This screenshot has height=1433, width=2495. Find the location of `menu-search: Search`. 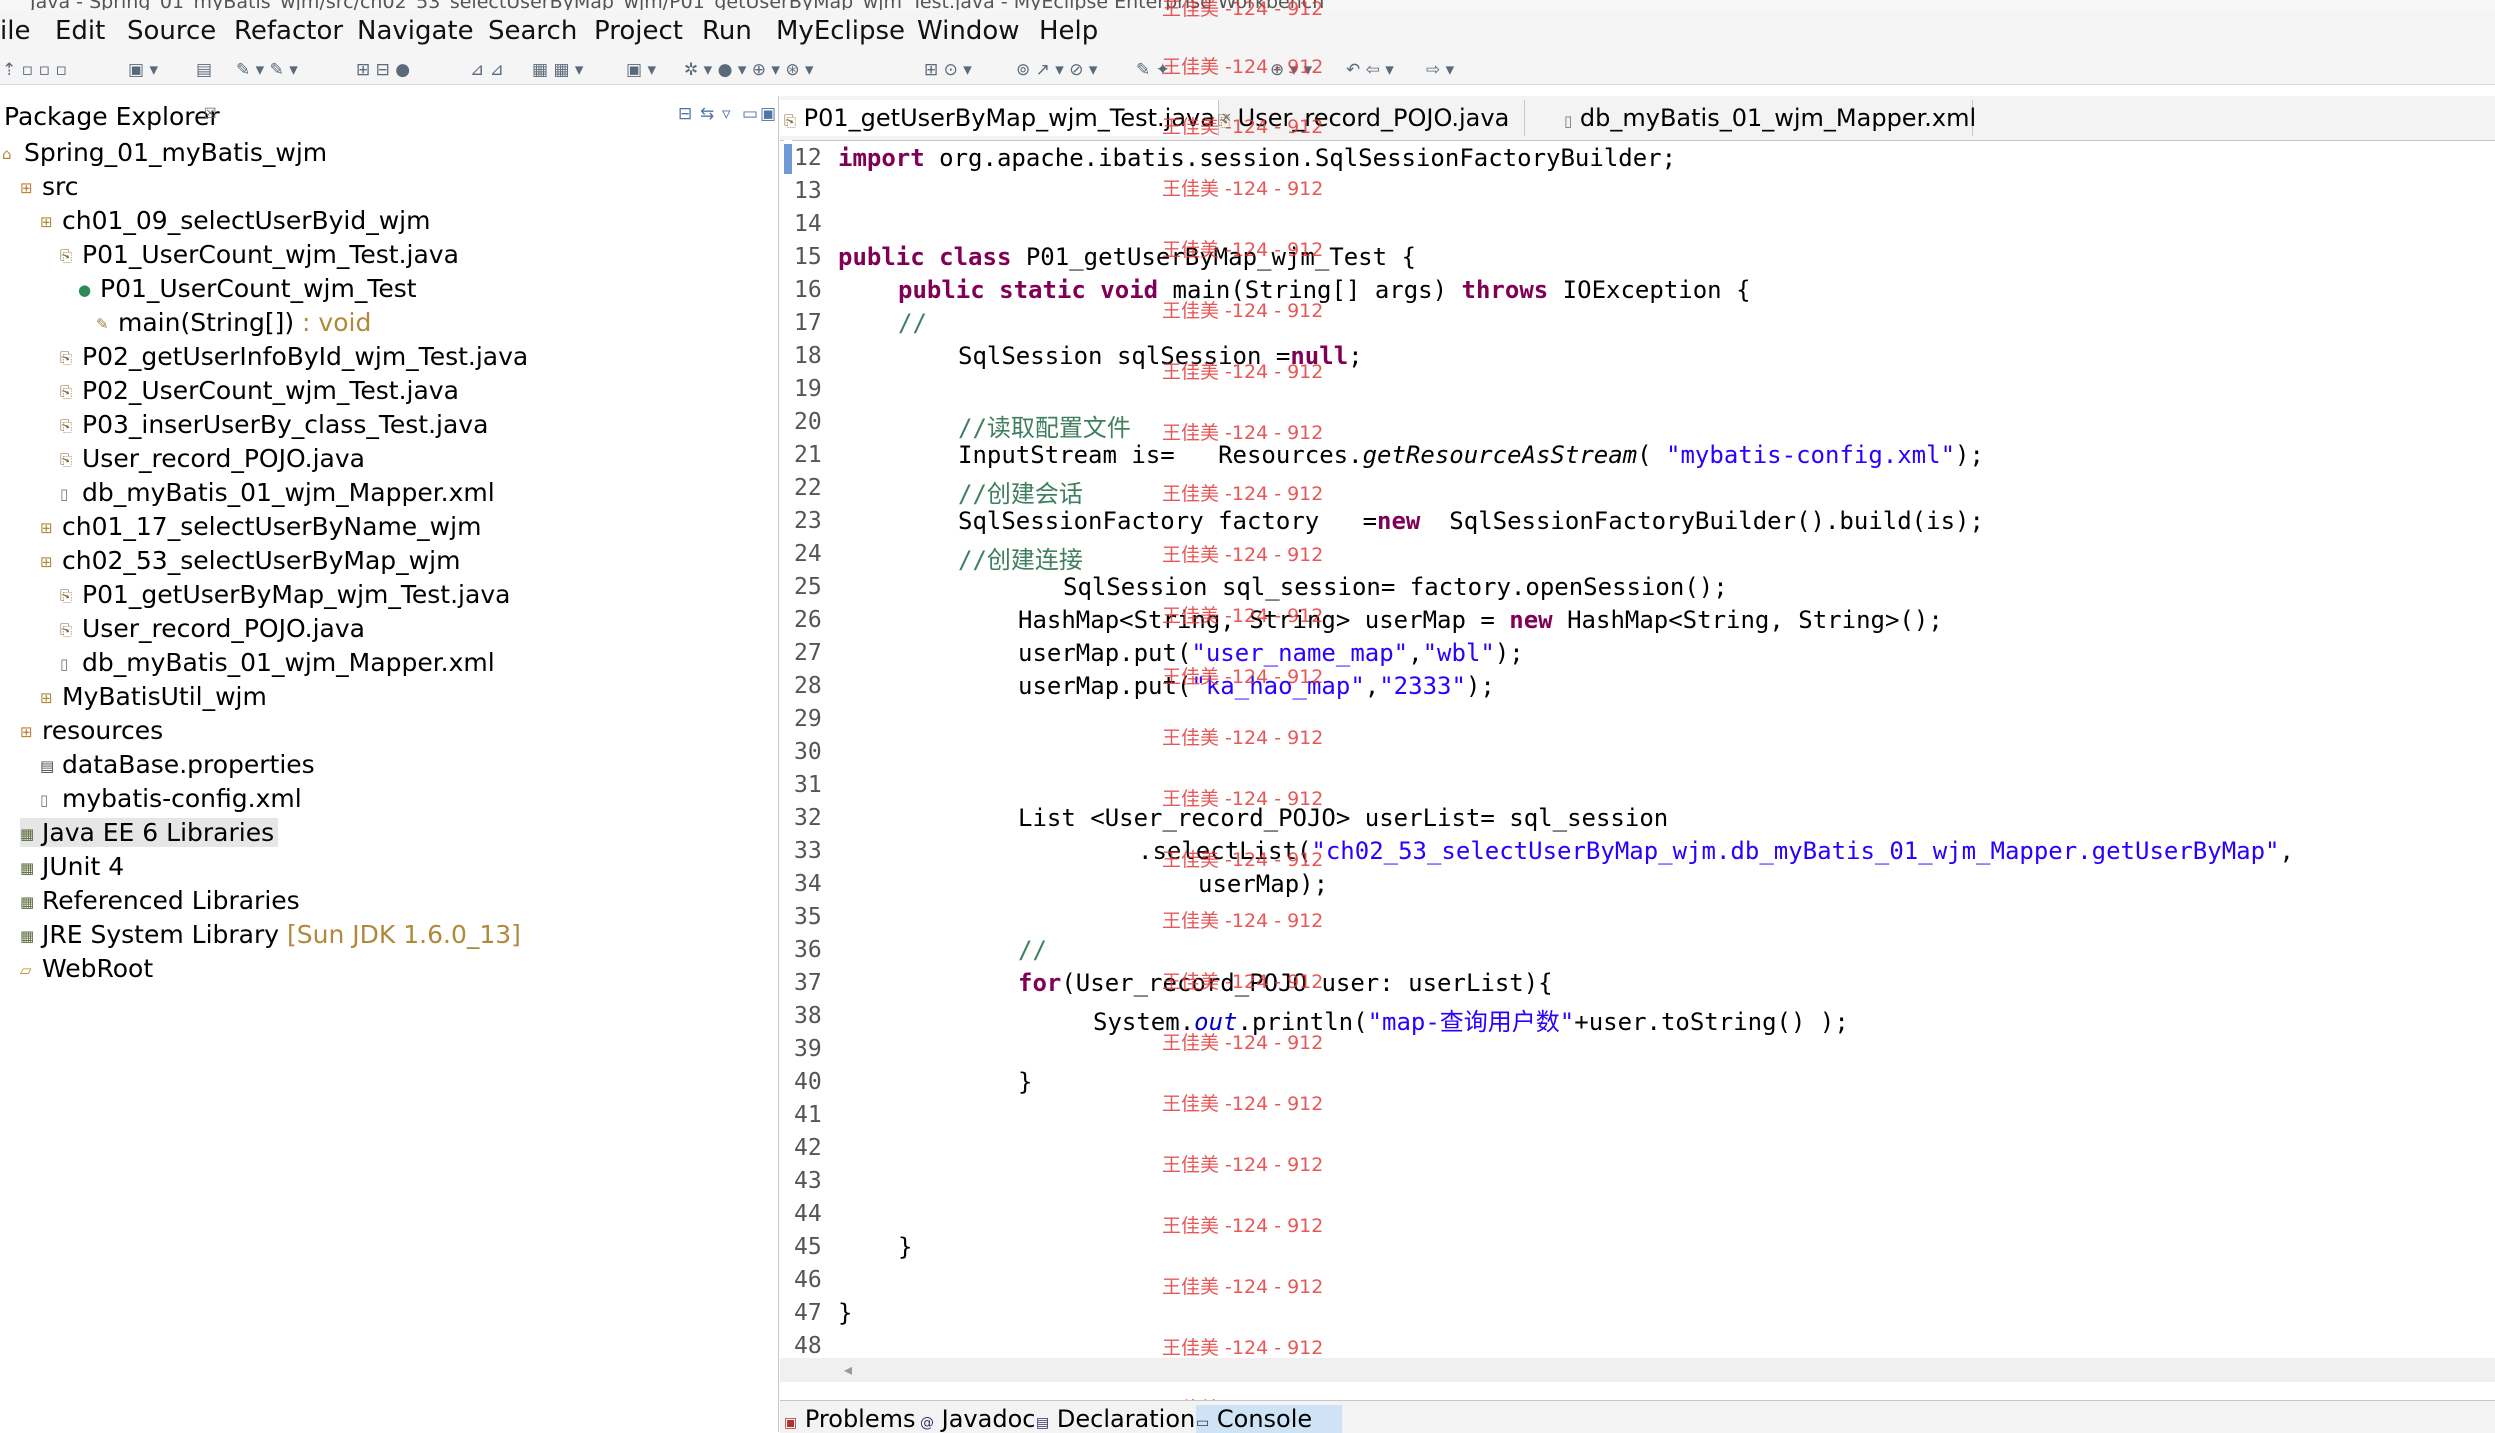

menu-search: Search is located at coordinates (532, 31).